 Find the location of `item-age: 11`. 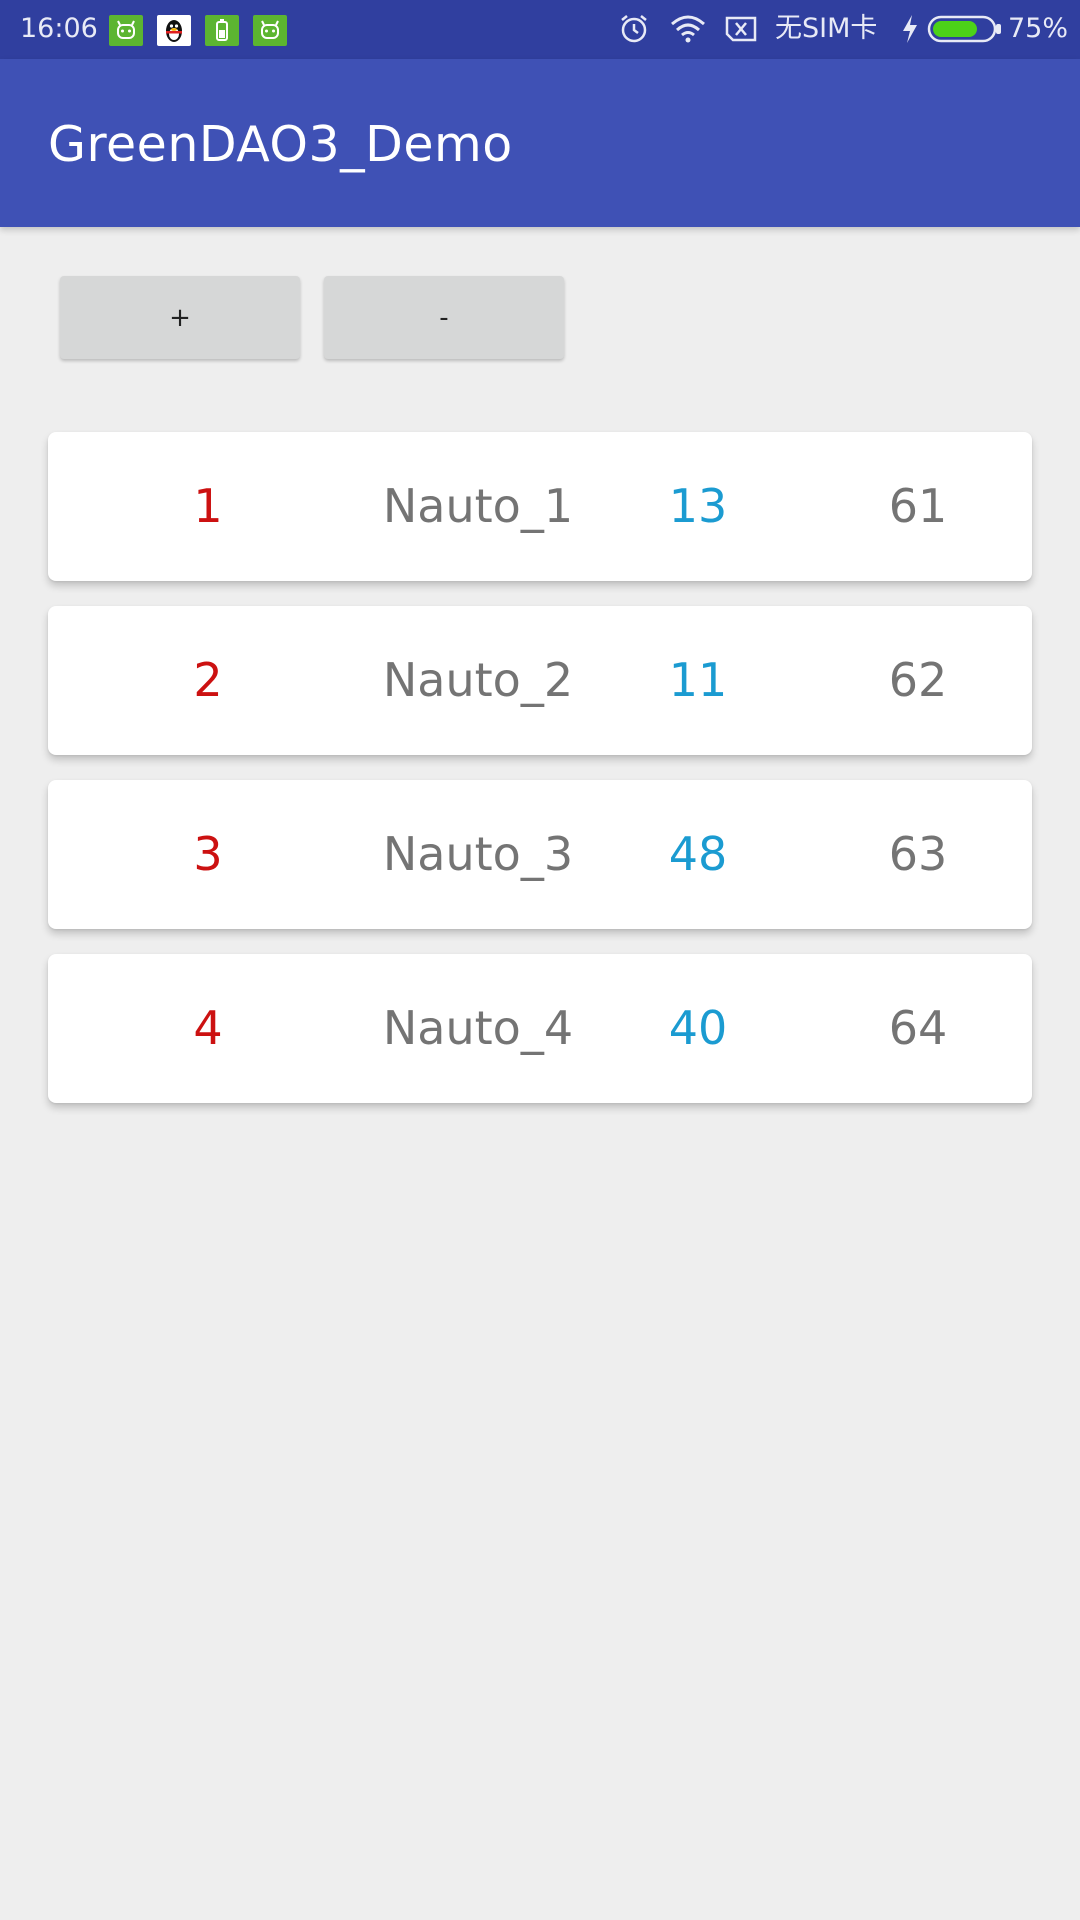

item-age: 11 is located at coordinates (698, 680).